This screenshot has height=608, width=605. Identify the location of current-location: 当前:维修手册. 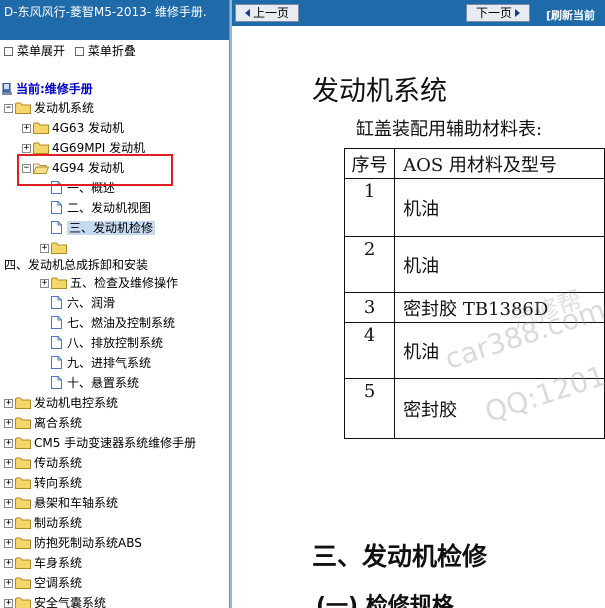
(47, 89).